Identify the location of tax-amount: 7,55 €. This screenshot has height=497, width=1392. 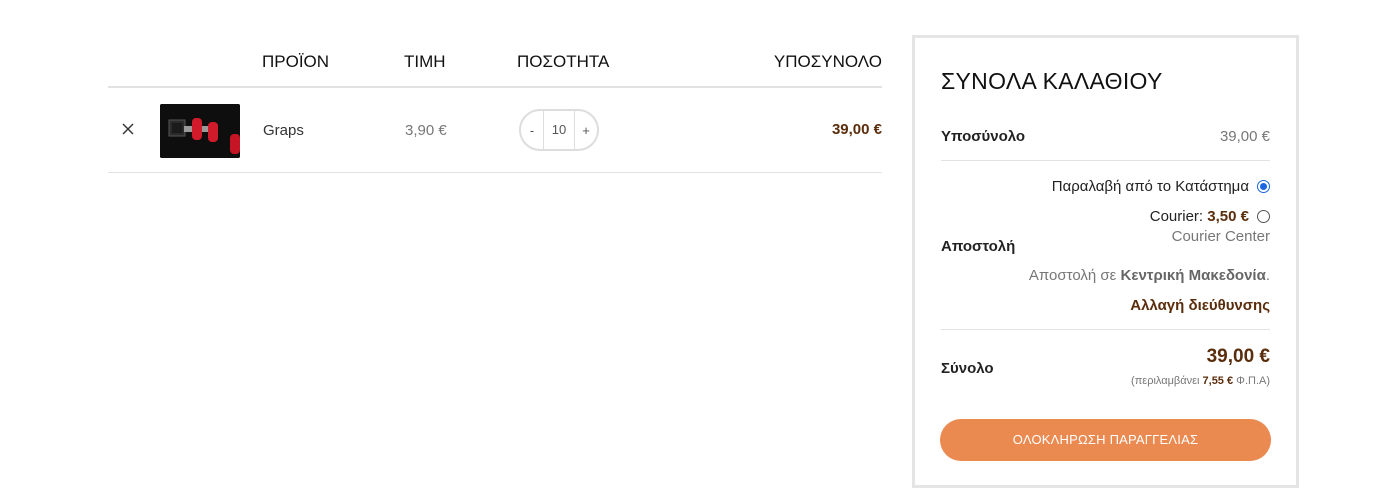
(1218, 381).